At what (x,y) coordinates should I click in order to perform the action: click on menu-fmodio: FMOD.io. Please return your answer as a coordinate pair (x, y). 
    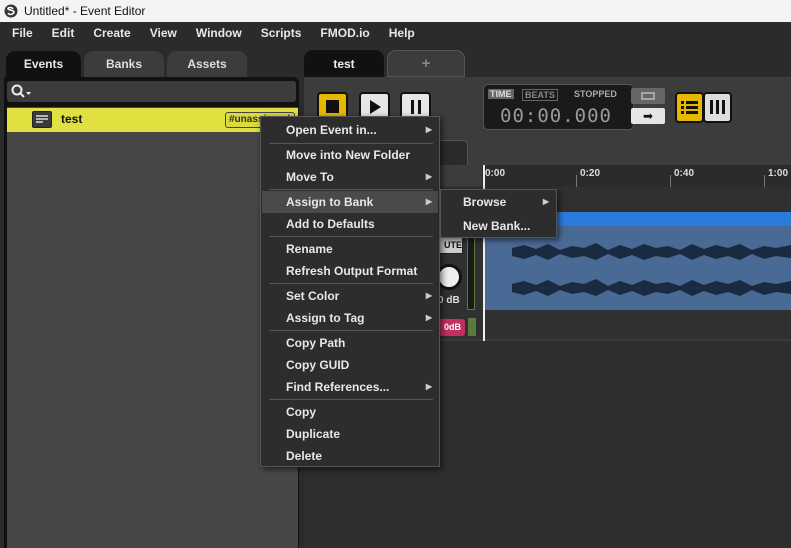
    Looking at the image, I should click on (345, 33).